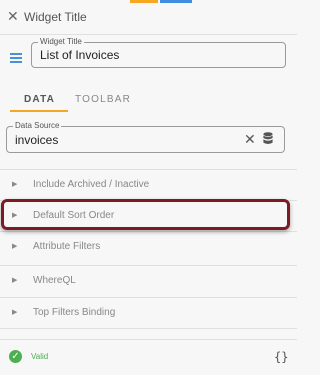  What do you see at coordinates (103, 99) in the screenshot?
I see `tab-toolbar: TOOLBAR` at bounding box center [103, 99].